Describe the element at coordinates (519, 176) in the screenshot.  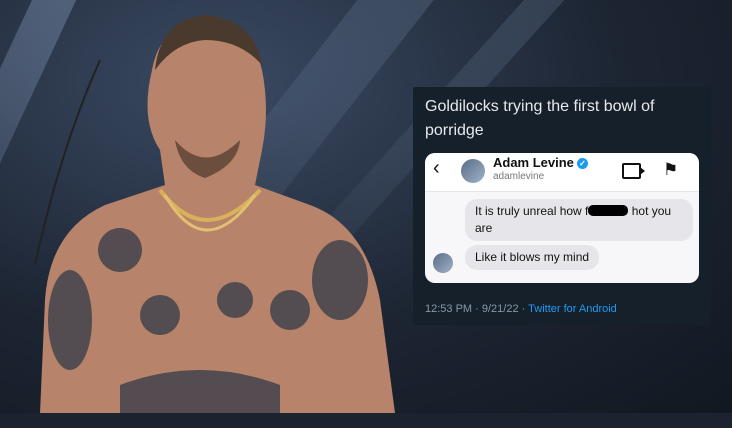
I see `dm-contact-handle: adamlevine` at that location.